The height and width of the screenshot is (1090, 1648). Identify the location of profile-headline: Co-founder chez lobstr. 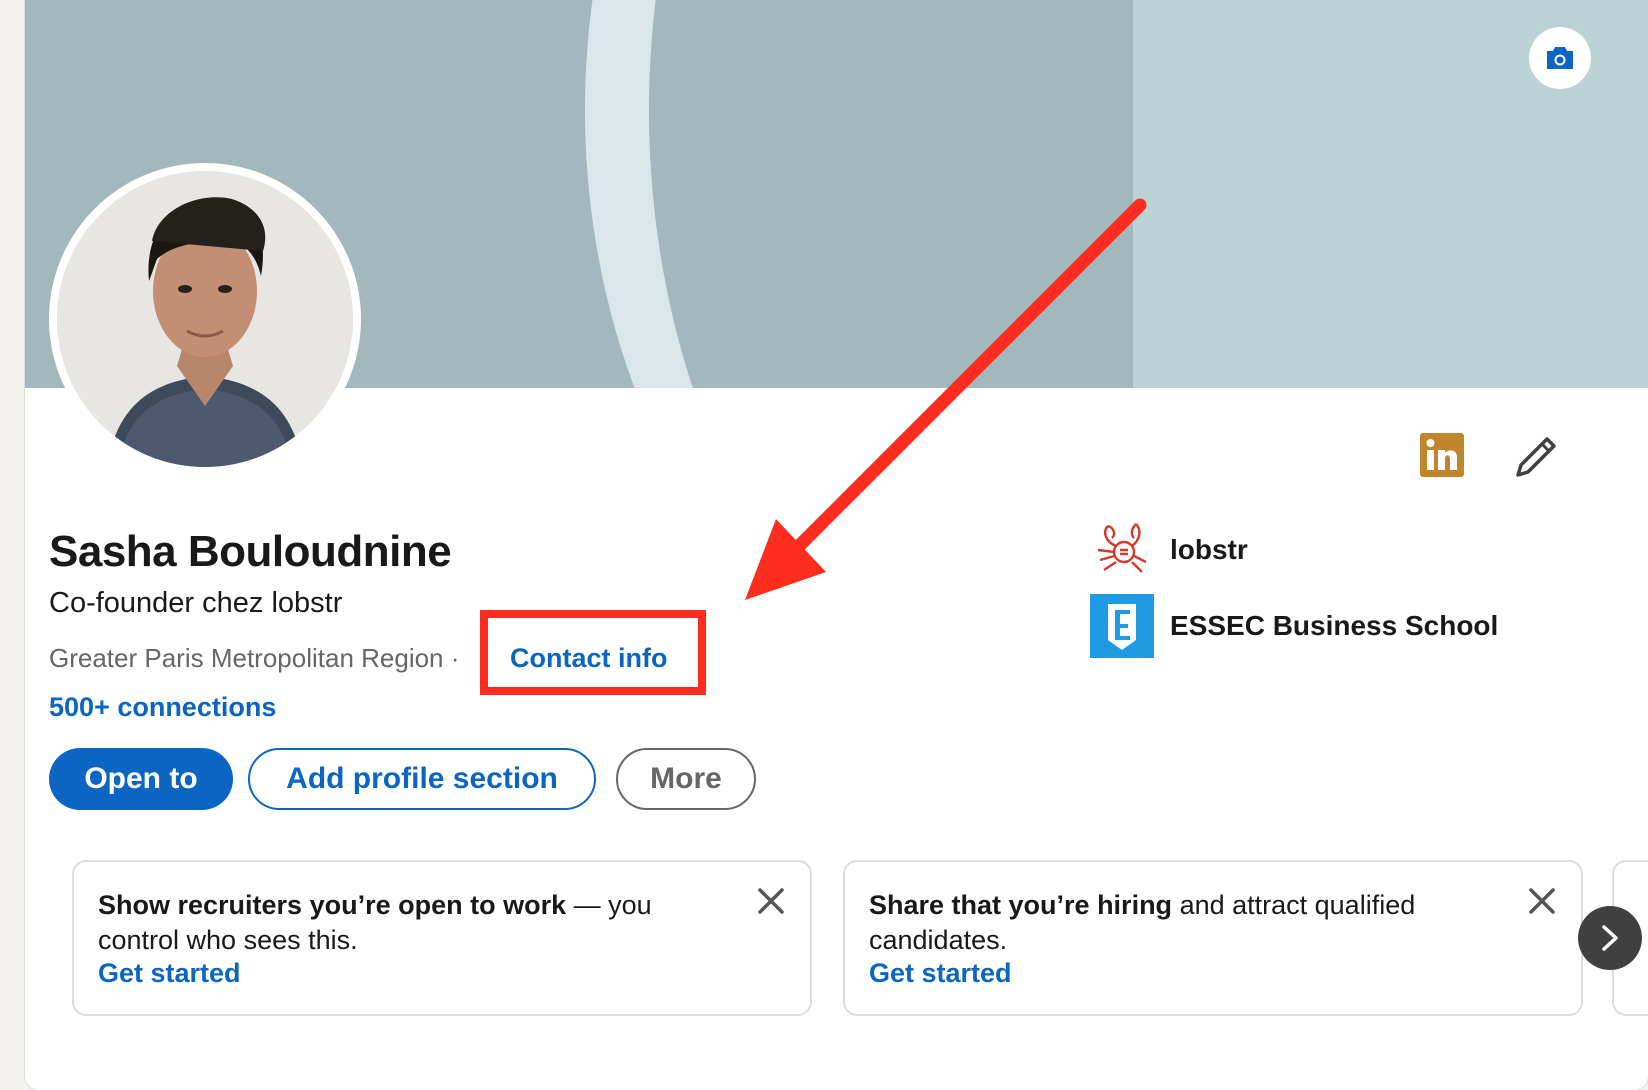
(196, 603).